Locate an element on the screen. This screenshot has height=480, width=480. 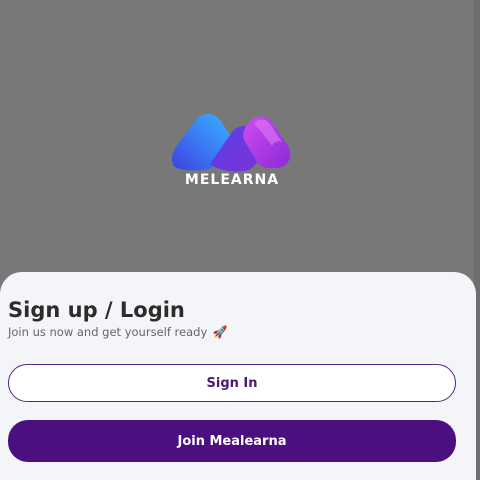
join-label: Join Mealearna is located at coordinates (232, 441).